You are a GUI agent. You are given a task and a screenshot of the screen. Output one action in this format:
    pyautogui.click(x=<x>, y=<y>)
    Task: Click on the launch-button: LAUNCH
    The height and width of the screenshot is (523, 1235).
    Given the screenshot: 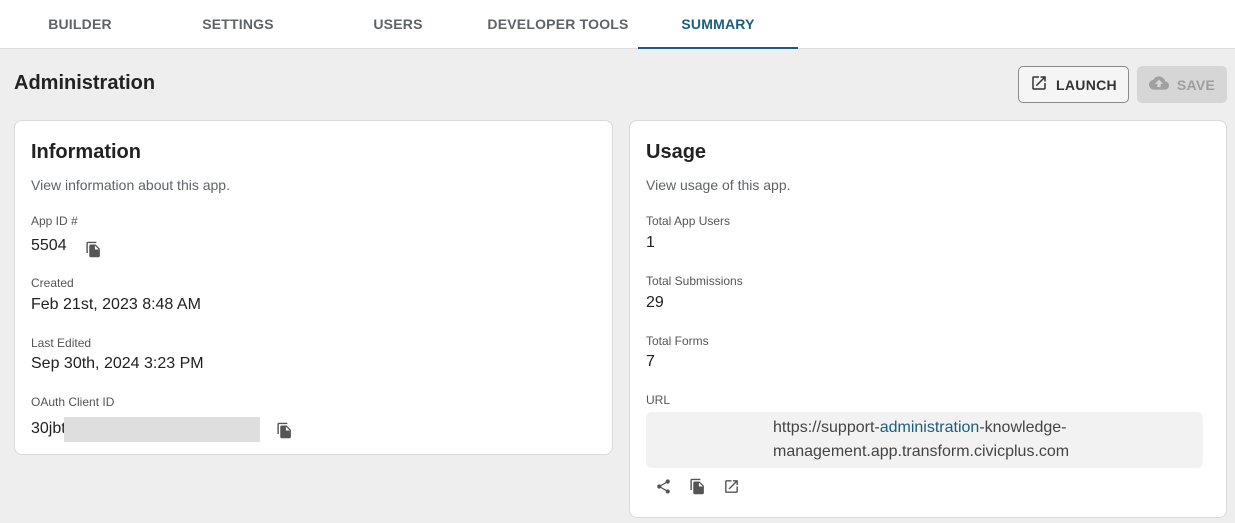 What is the action you would take?
    pyautogui.click(x=1073, y=84)
    